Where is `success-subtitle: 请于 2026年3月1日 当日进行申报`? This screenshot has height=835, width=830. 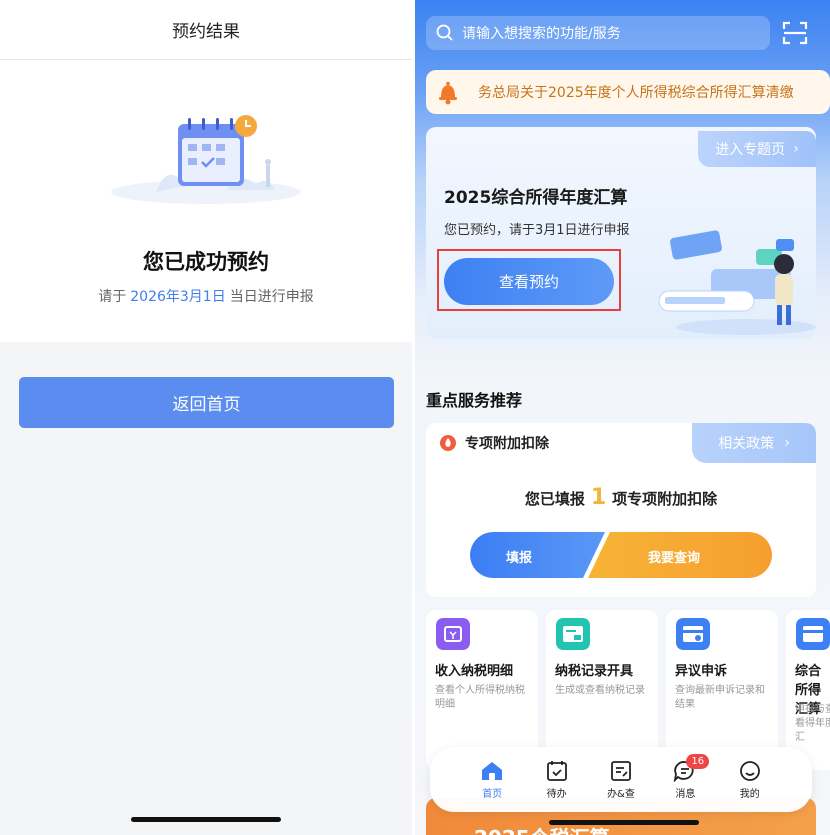 success-subtitle: 请于 2026年3月1日 当日进行申报 is located at coordinates (206, 296).